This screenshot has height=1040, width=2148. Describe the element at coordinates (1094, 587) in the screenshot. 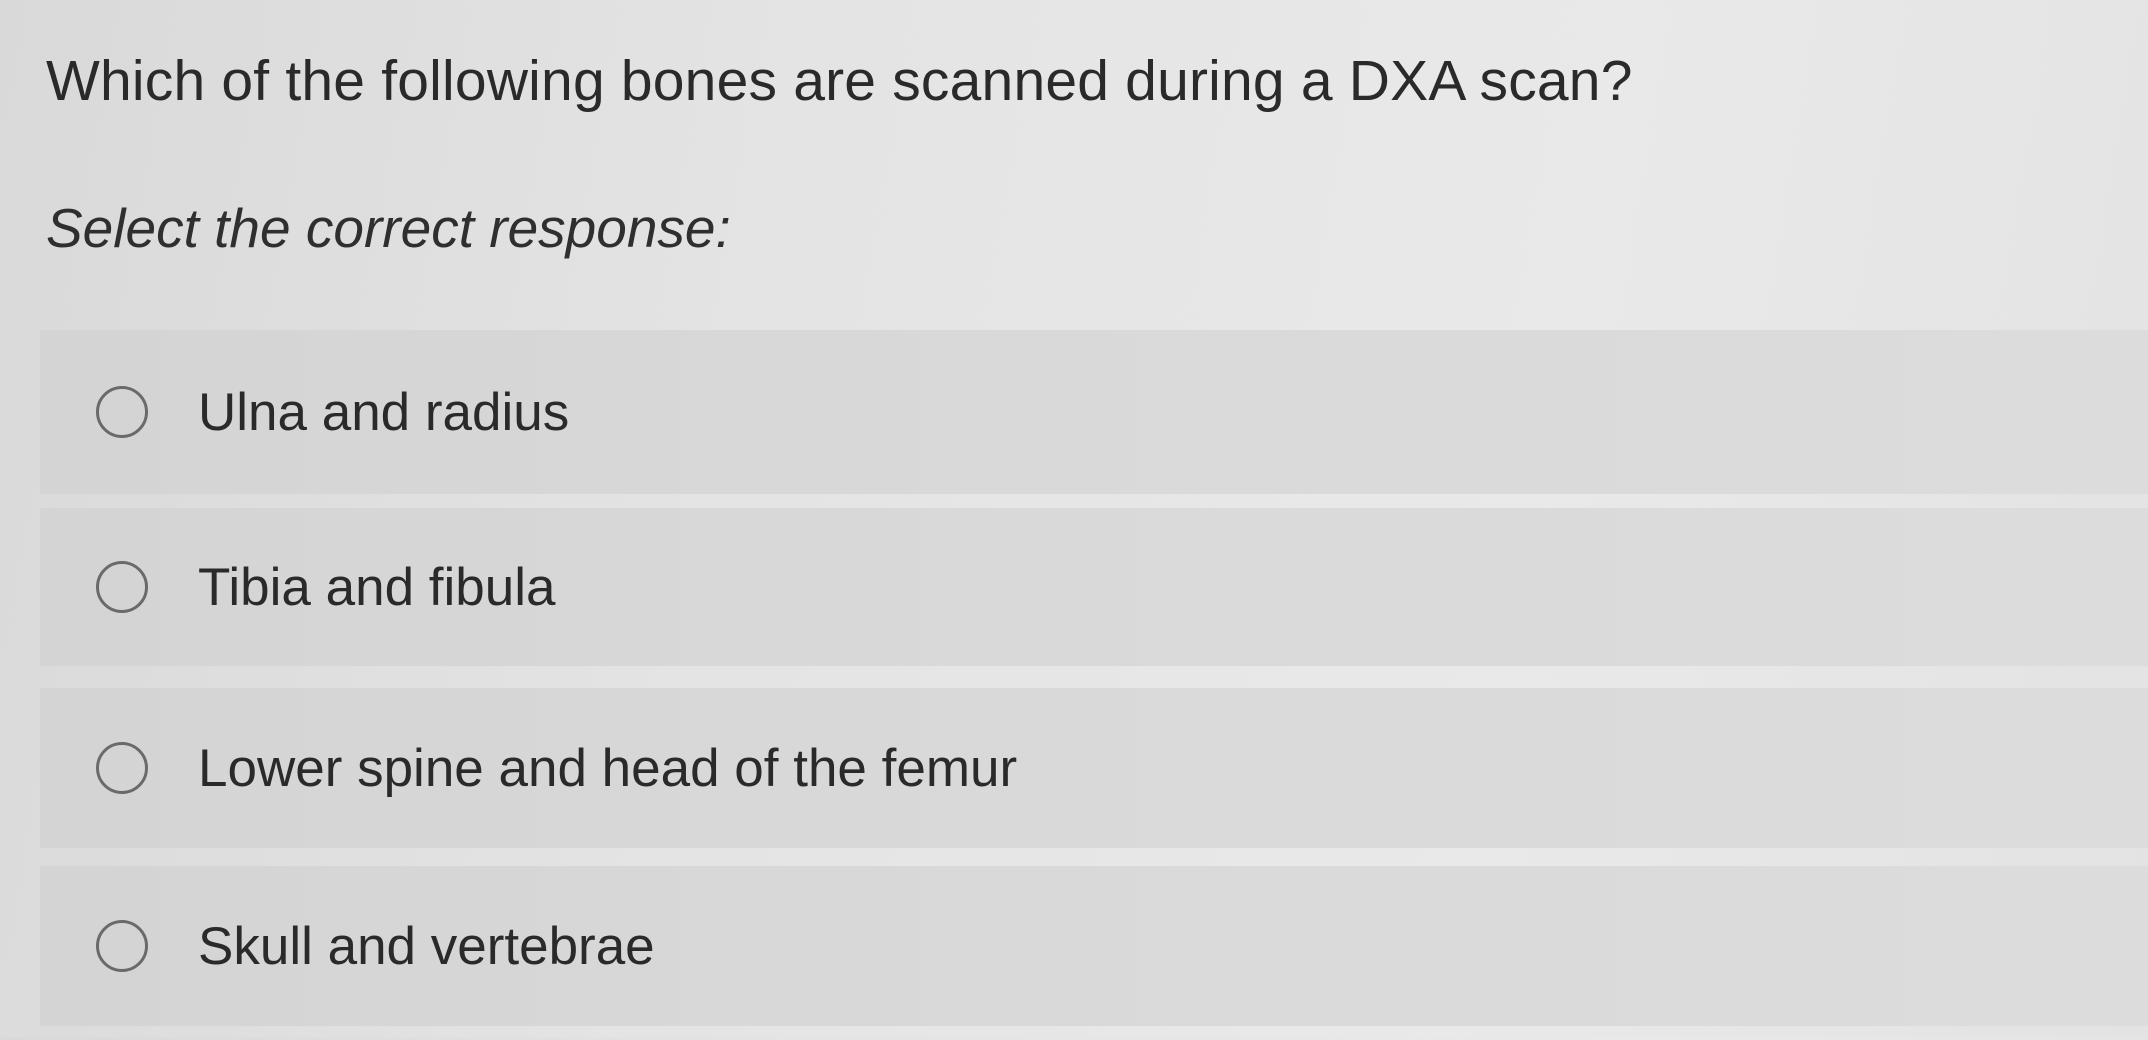

I see `answer-option-tibia-fibula: Tibia and fibula` at that location.